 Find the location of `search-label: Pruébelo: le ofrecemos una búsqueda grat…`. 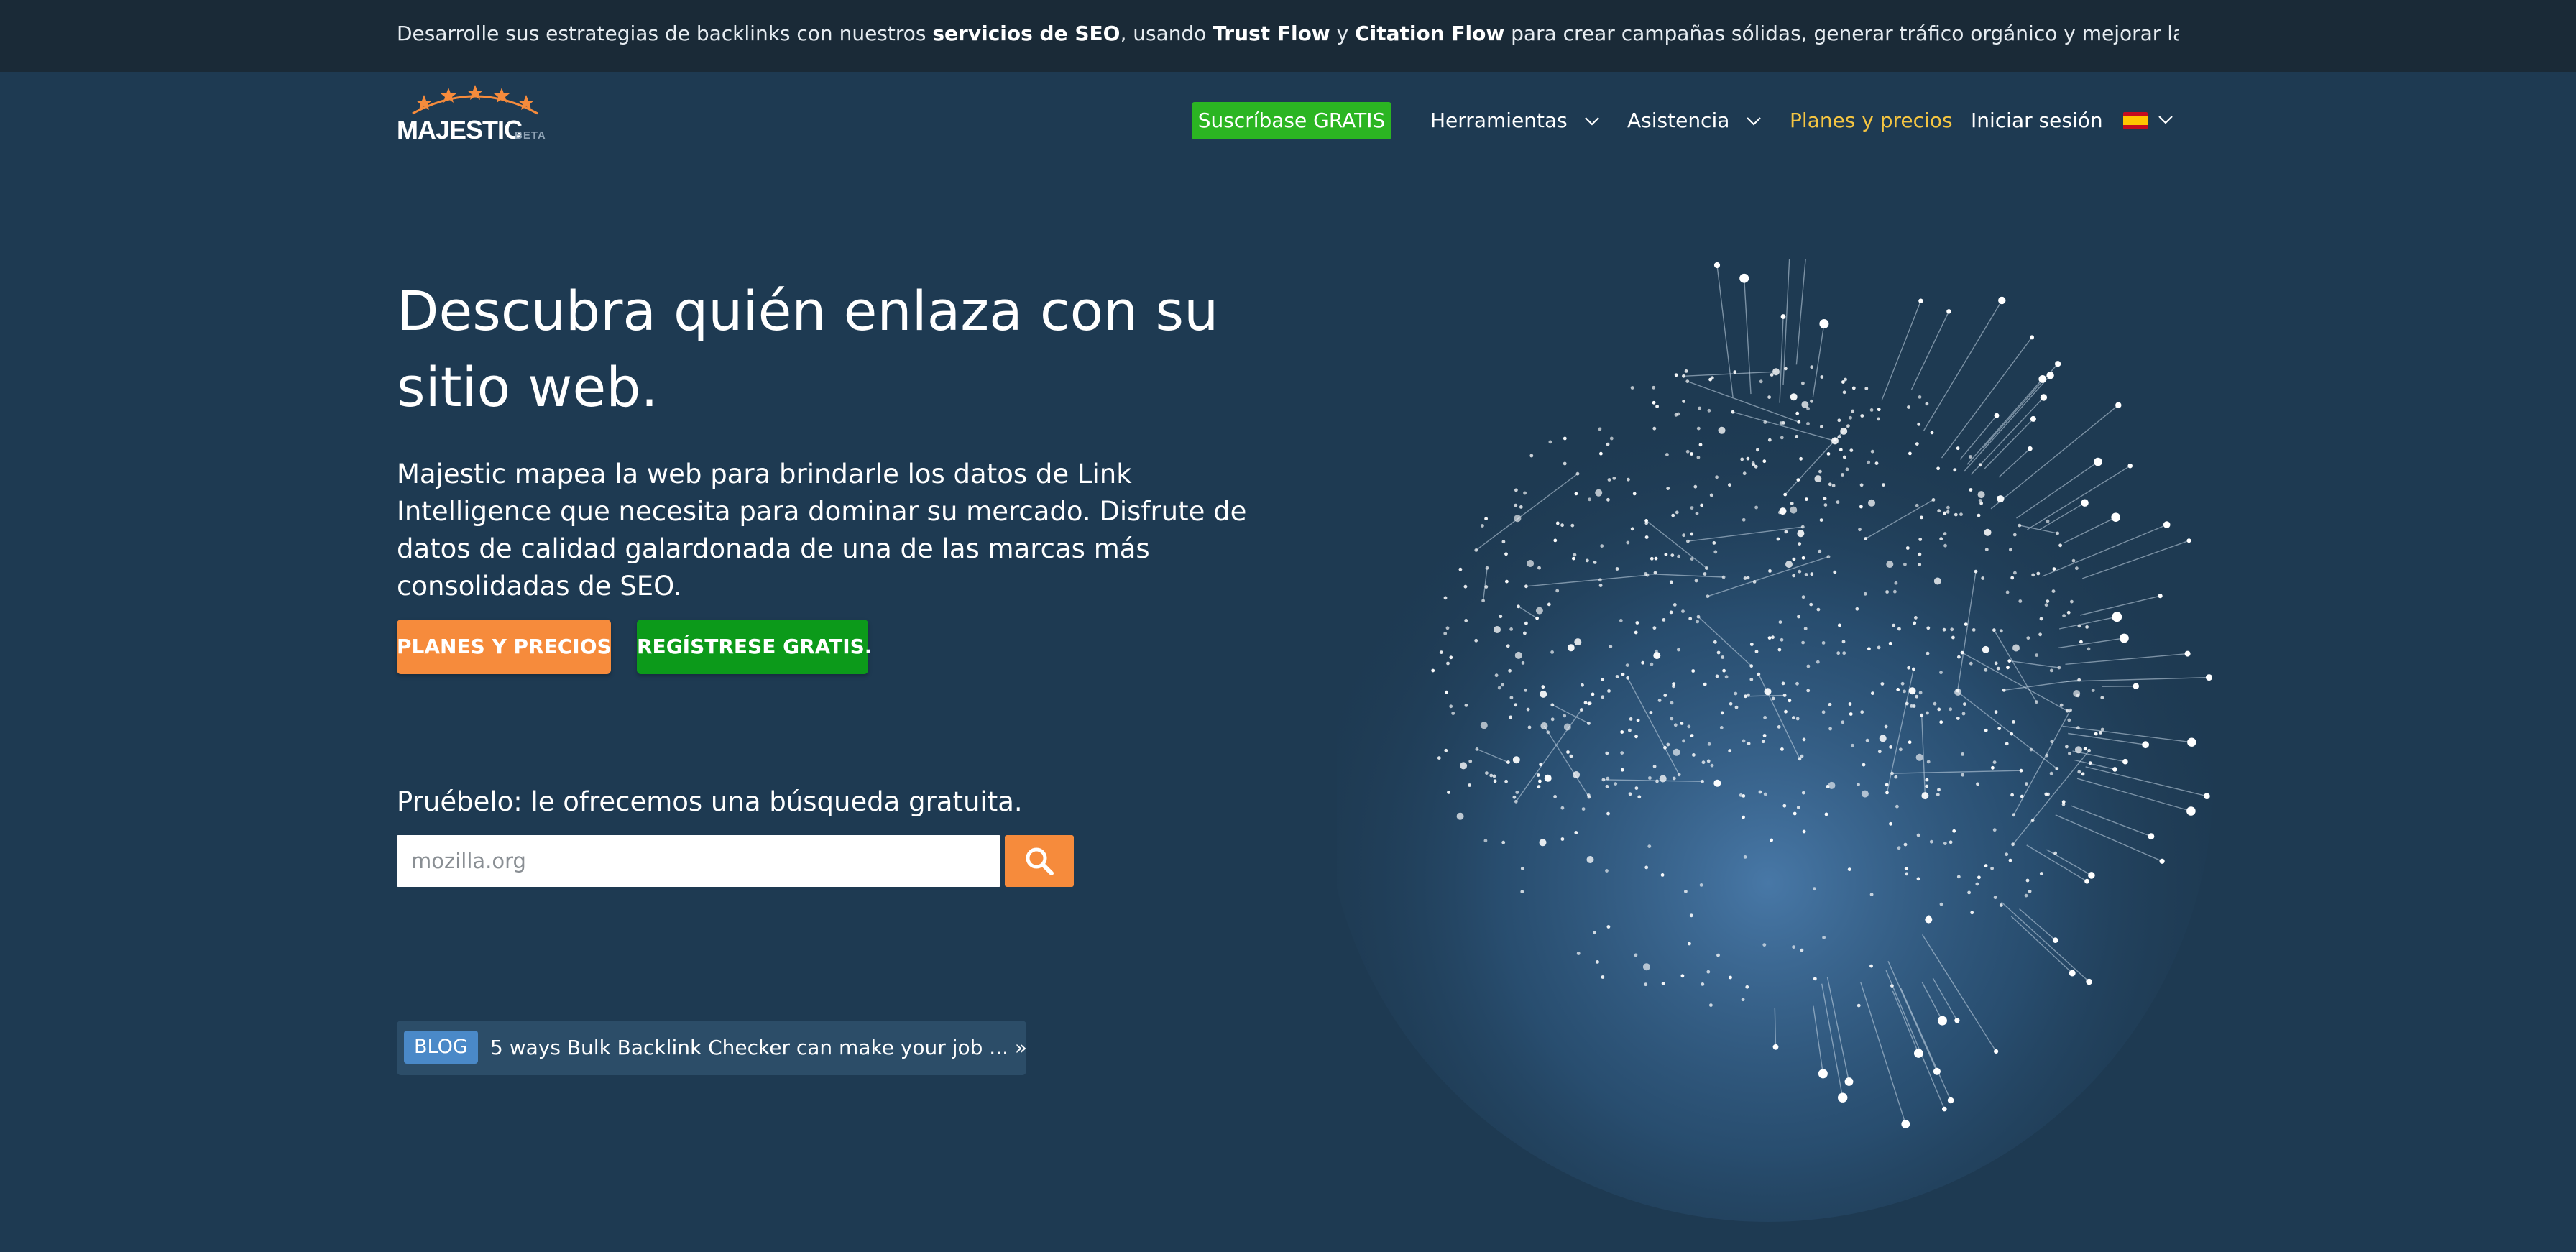

search-label: Pruébelo: le ofrecemos una búsqueda grat… is located at coordinates (710, 801).